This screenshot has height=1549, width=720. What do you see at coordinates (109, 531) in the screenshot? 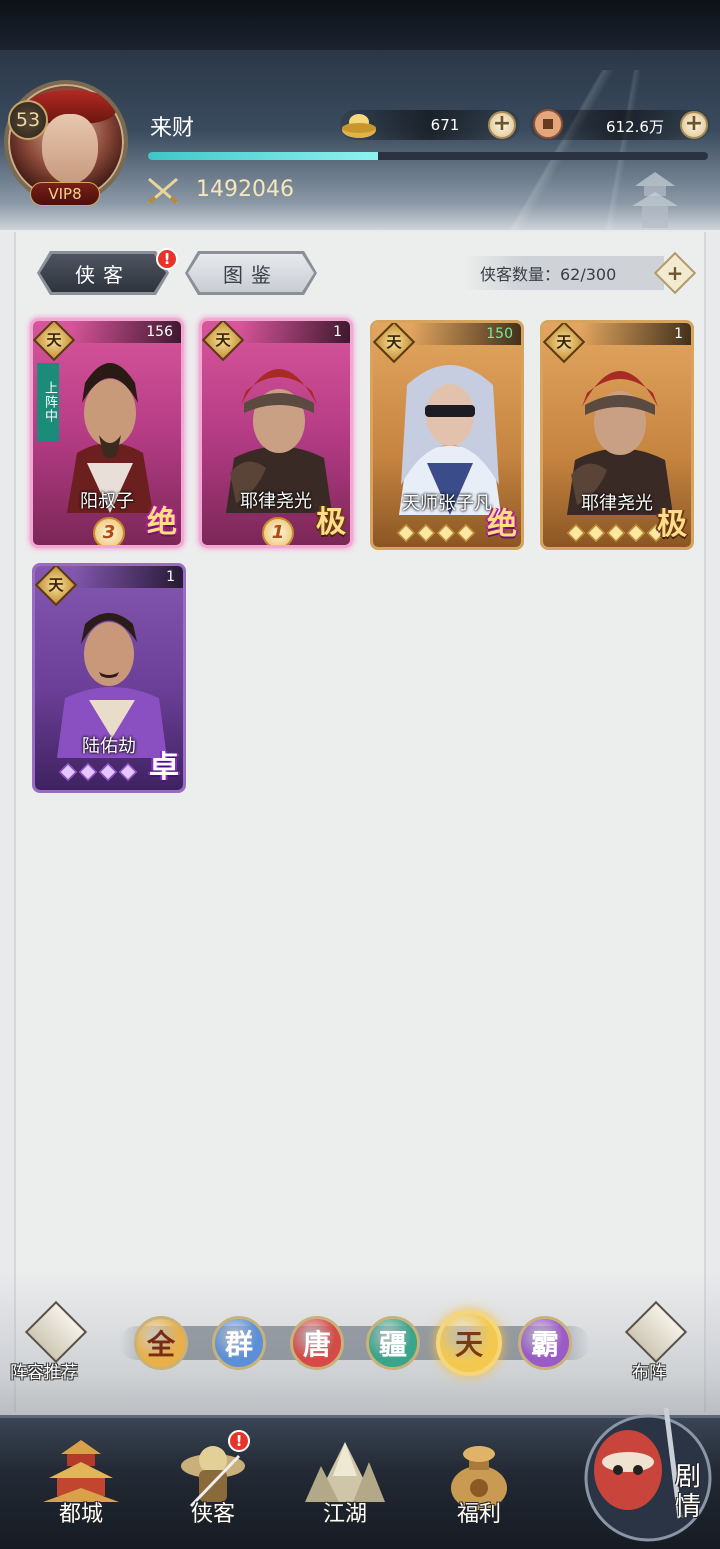
I see `hero-rank: 3` at bounding box center [109, 531].